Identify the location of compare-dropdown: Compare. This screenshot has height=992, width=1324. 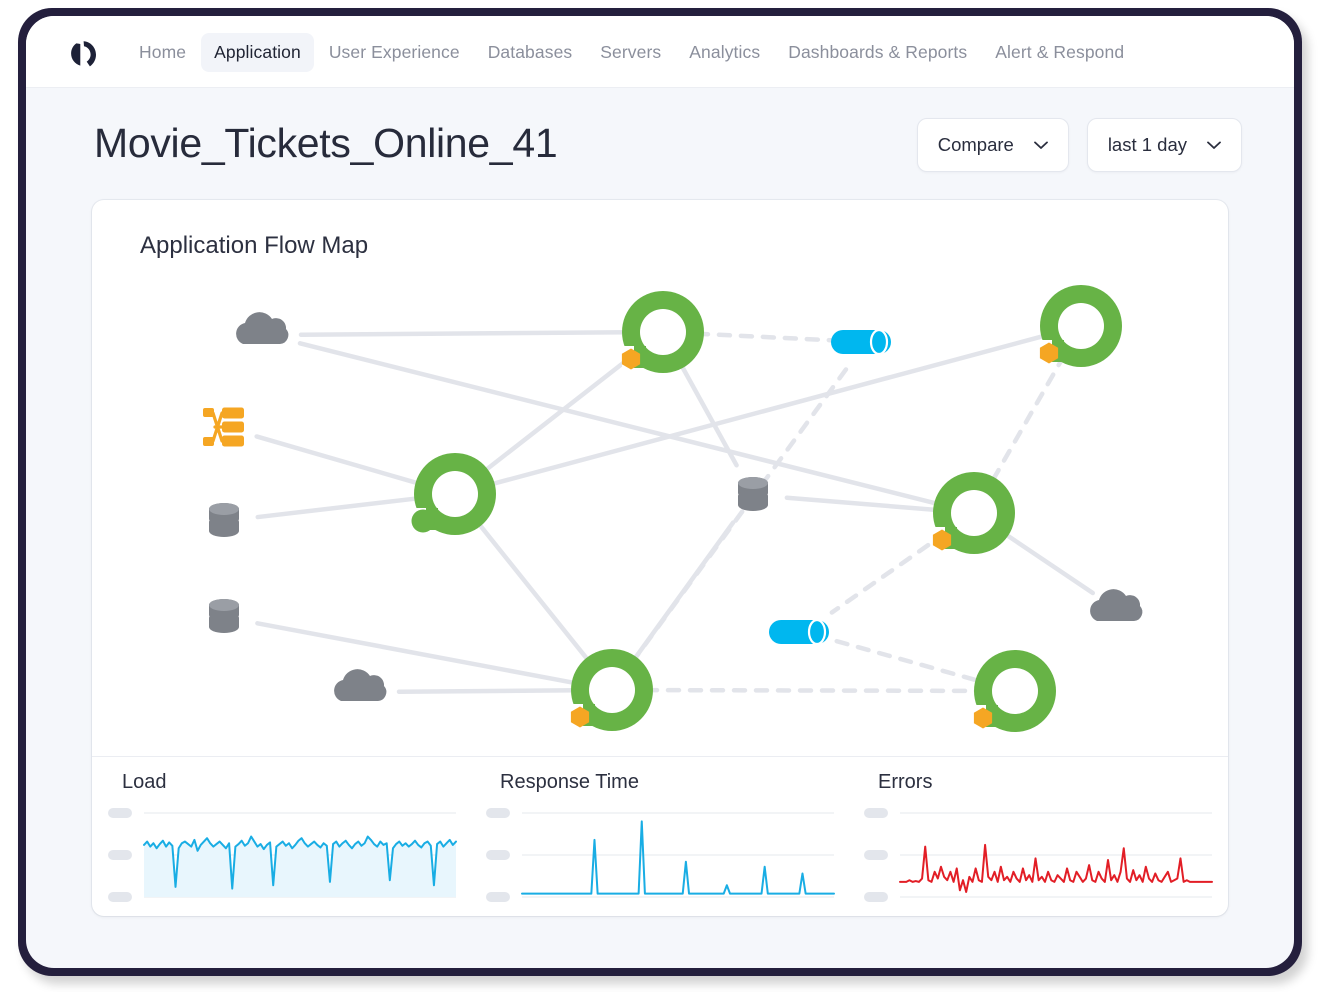
(992, 145).